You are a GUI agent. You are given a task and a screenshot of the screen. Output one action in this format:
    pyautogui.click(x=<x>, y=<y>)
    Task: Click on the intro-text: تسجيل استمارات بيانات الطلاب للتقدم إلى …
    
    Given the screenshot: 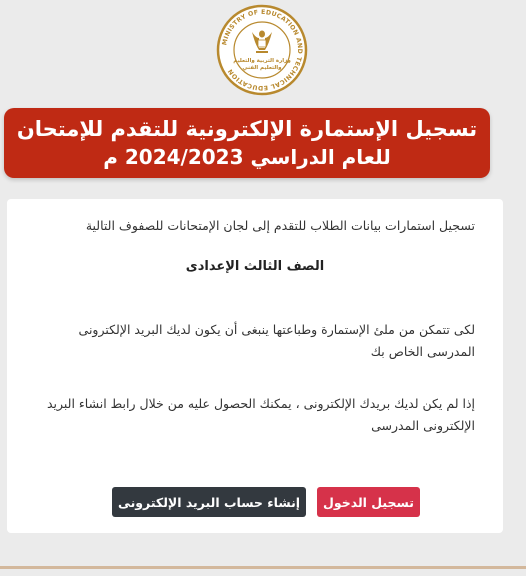 What is the action you would take?
    pyautogui.click(x=280, y=225)
    